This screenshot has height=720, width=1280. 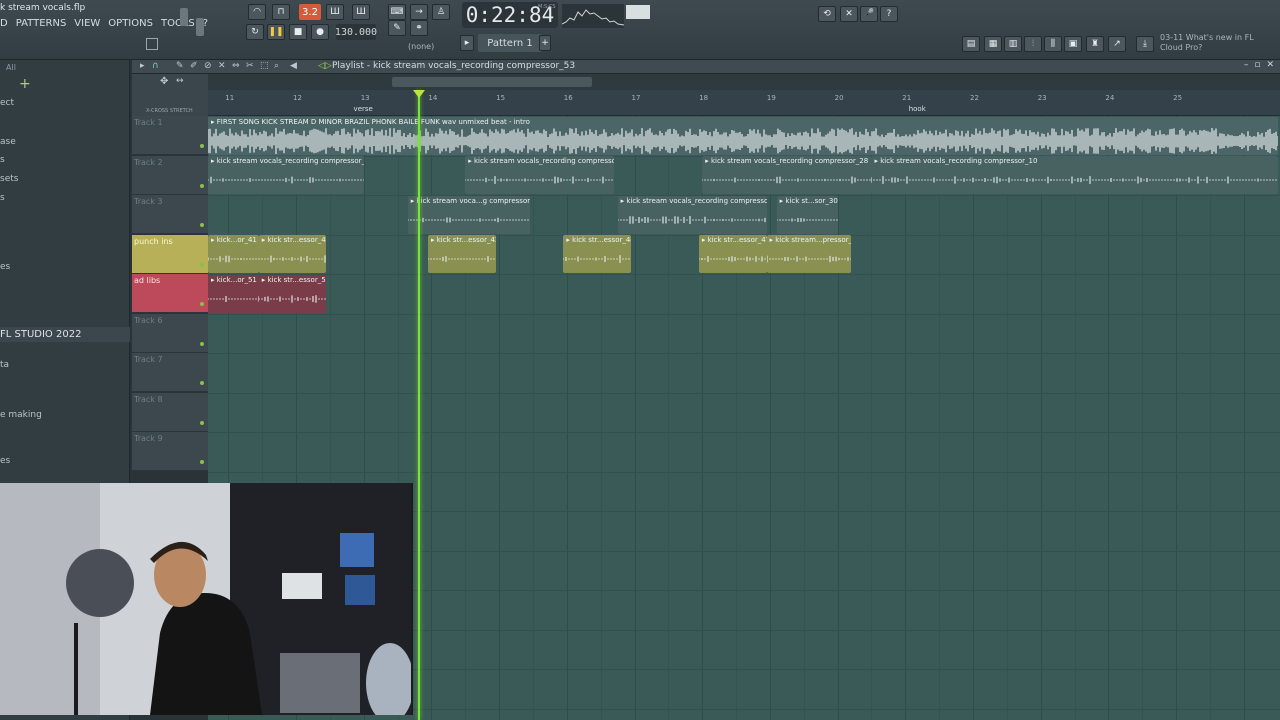 What do you see at coordinates (170, 135) in the screenshot?
I see `track-header: Track 1` at bounding box center [170, 135].